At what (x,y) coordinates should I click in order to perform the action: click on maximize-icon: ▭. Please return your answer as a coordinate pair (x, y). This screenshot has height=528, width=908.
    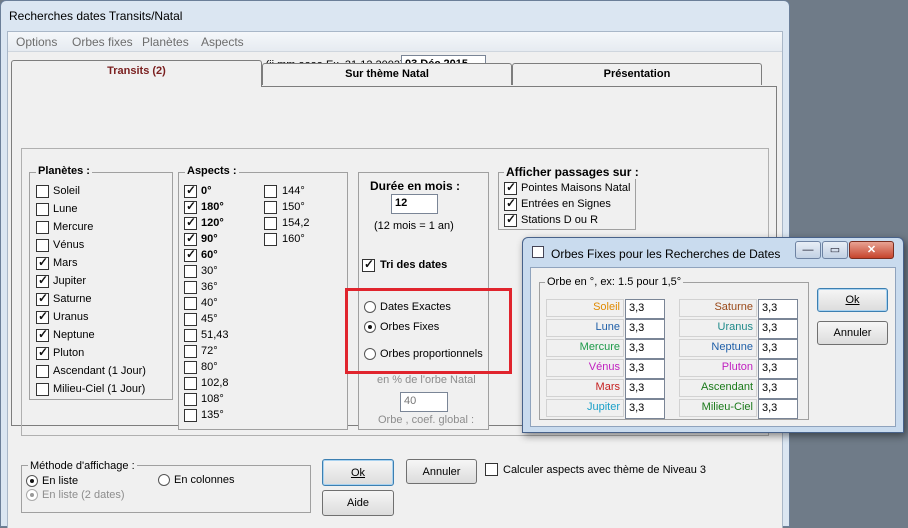
    Looking at the image, I should click on (835, 250).